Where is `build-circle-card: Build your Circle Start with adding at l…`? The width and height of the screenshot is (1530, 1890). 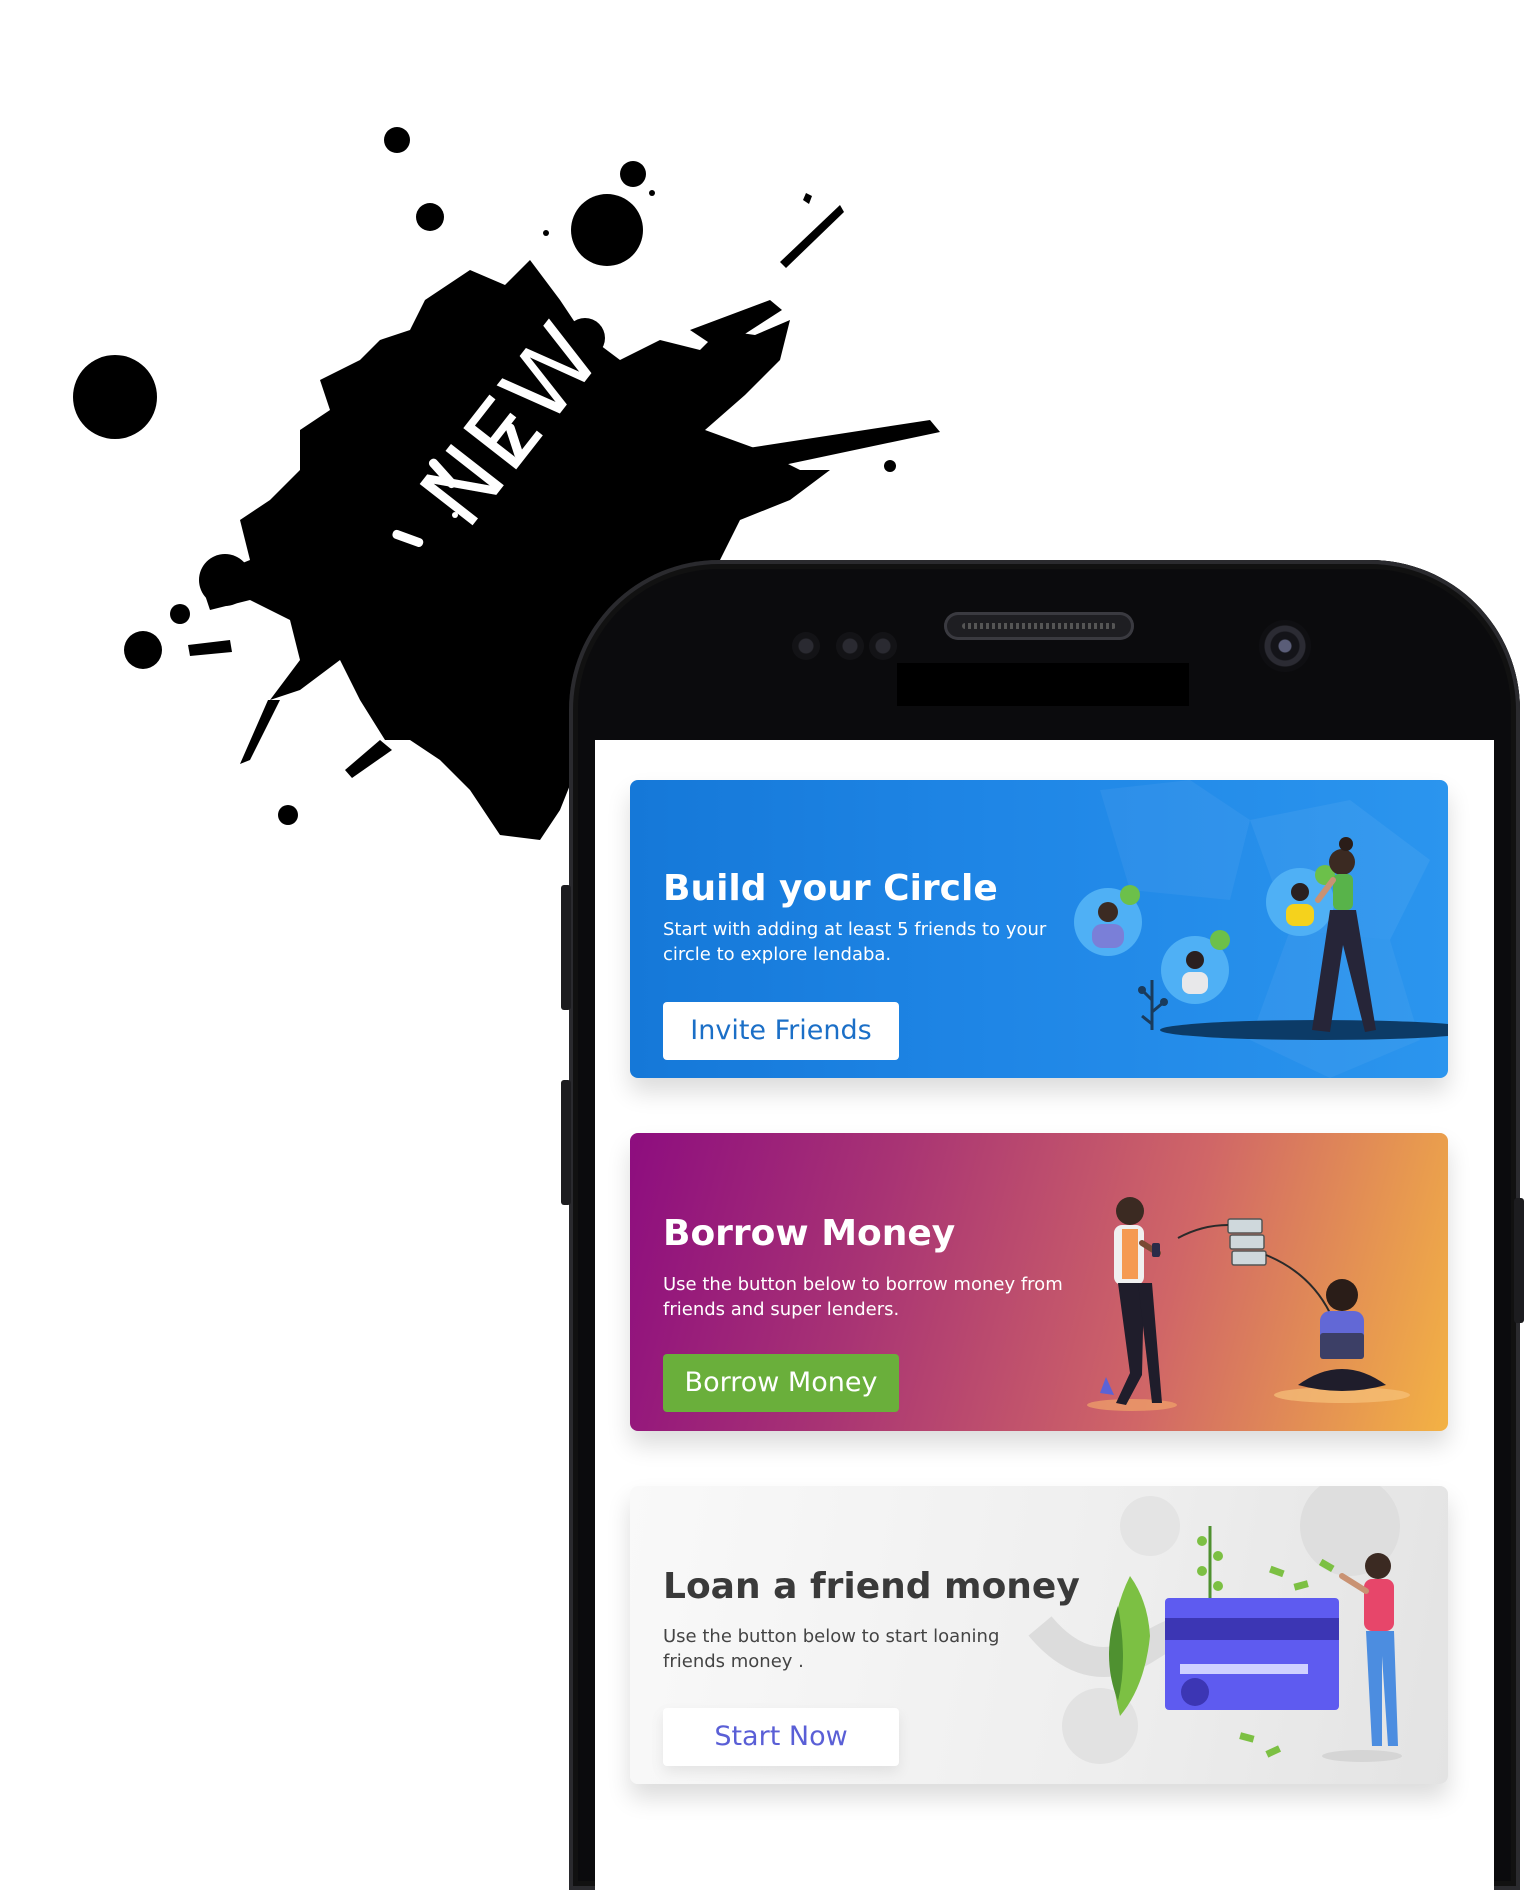 build-circle-card: Build your Circle Start with adding at l… is located at coordinates (1039, 929).